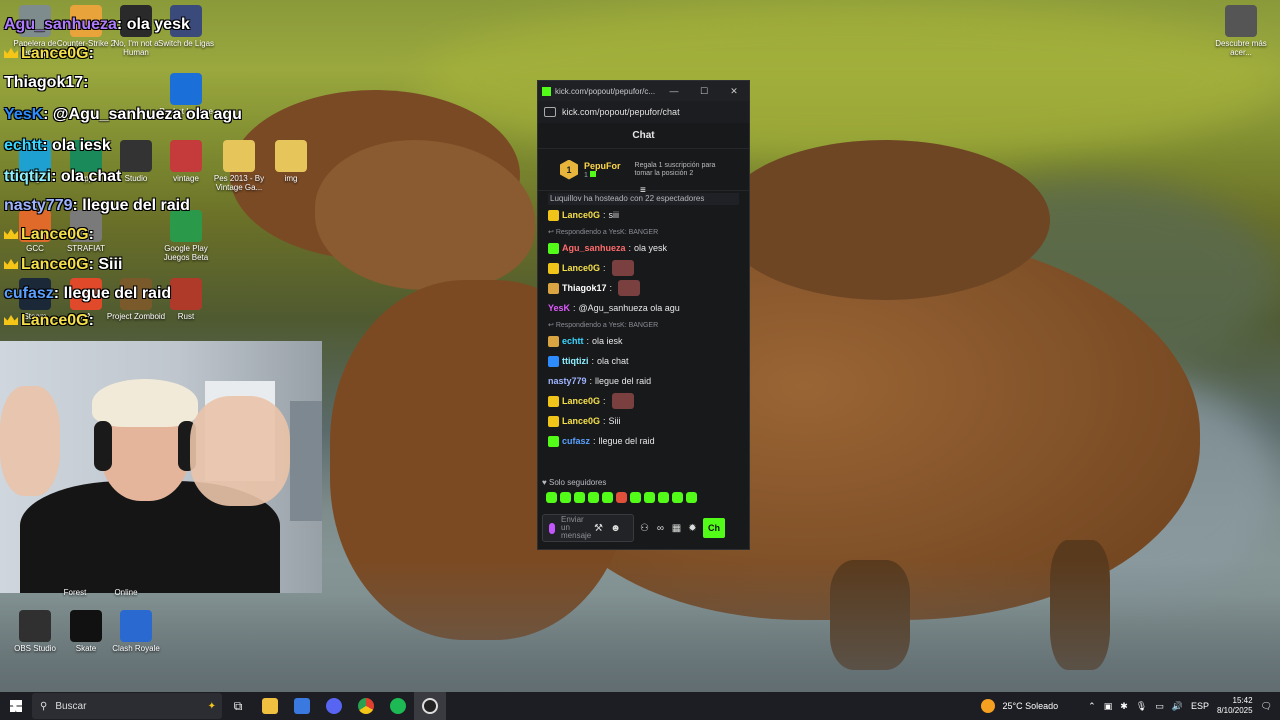 This screenshot has height=720, width=1280. What do you see at coordinates (643, 421) in the screenshot?
I see `chat-message: Lance0G: Siii` at bounding box center [643, 421].